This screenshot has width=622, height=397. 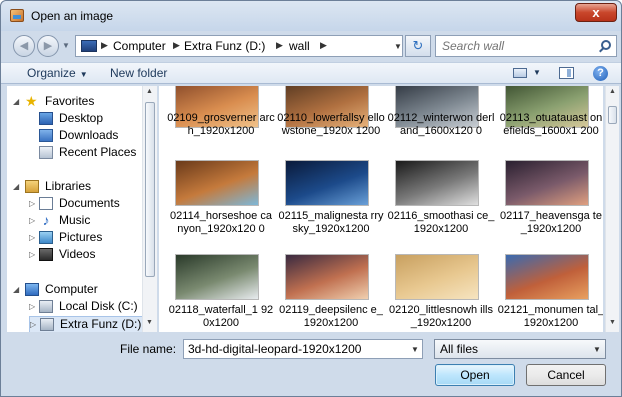 I want to click on file-tile: 02118_waterfall_1 920x1200, so click(x=221, y=292).